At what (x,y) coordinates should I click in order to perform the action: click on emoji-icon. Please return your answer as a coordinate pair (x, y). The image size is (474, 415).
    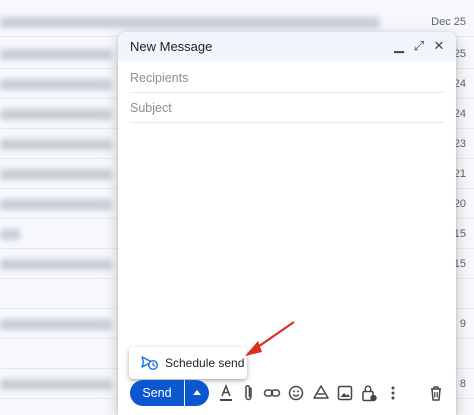
    Looking at the image, I should click on (296, 393).